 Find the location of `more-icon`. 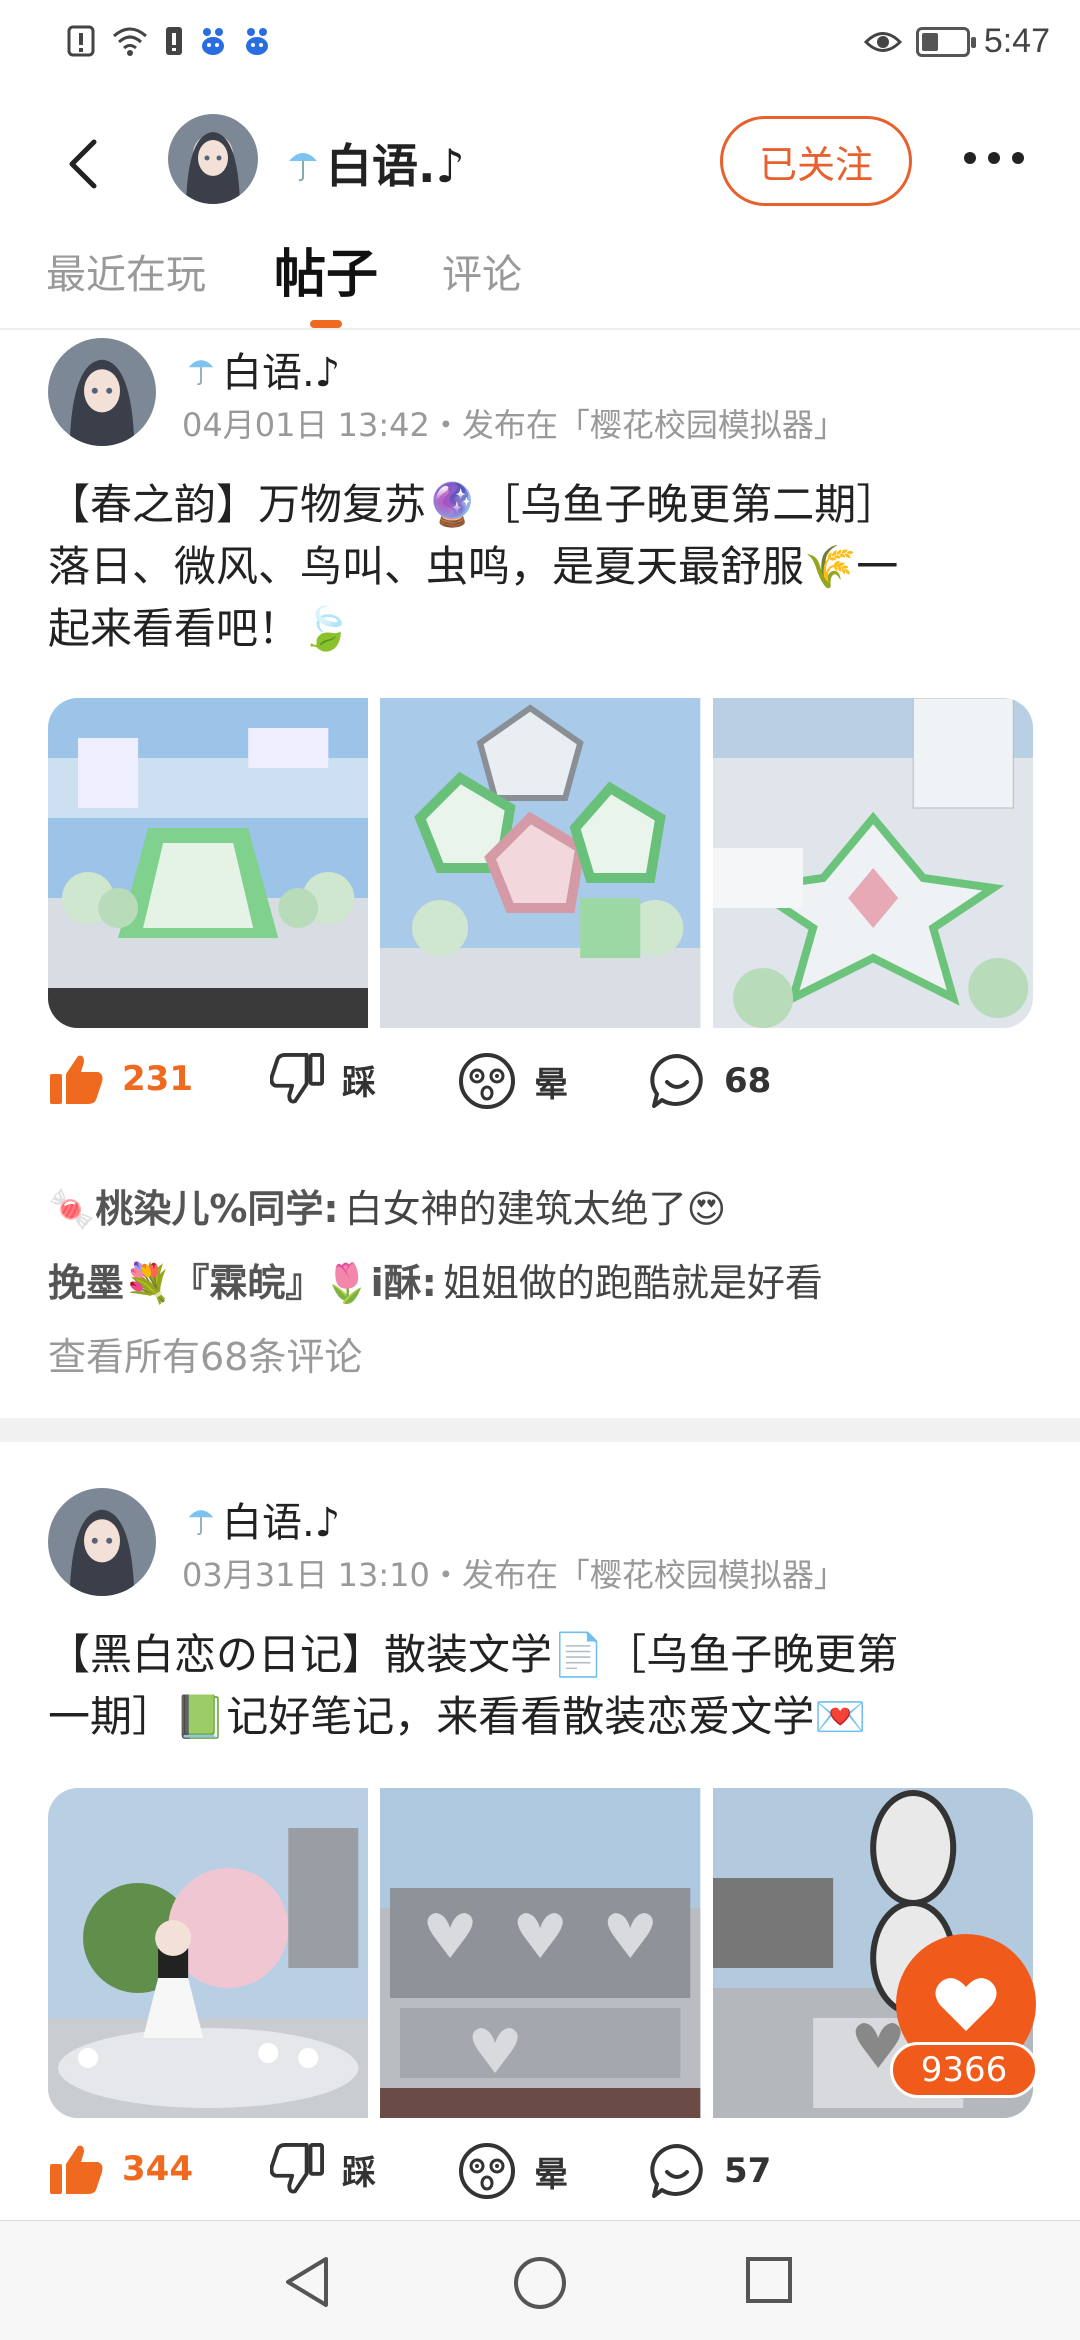

more-icon is located at coordinates (994, 158).